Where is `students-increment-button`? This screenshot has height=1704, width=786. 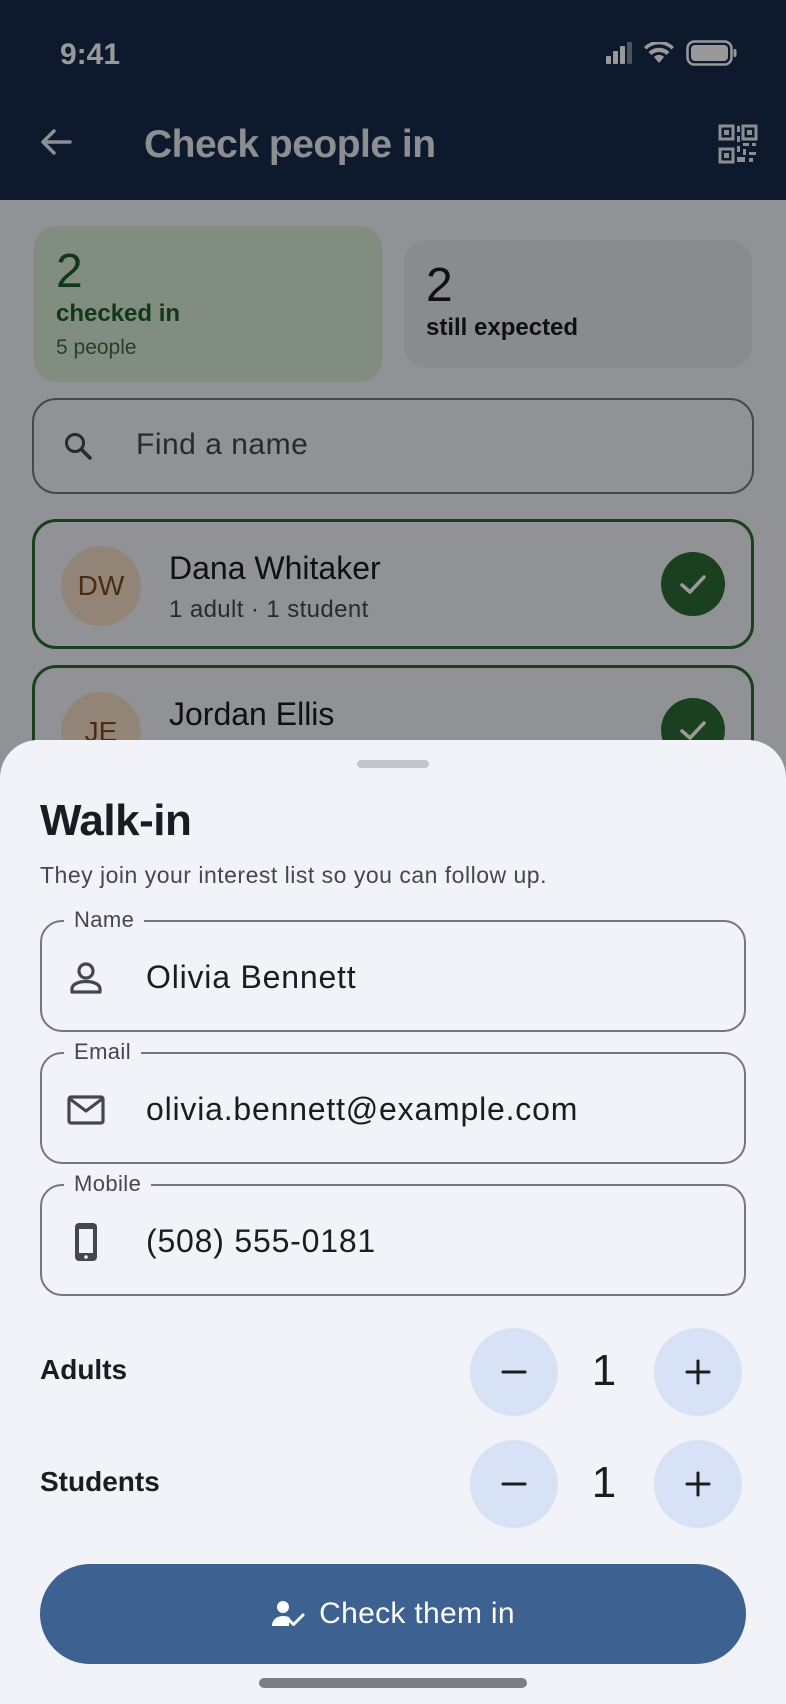 students-increment-button is located at coordinates (698, 1484).